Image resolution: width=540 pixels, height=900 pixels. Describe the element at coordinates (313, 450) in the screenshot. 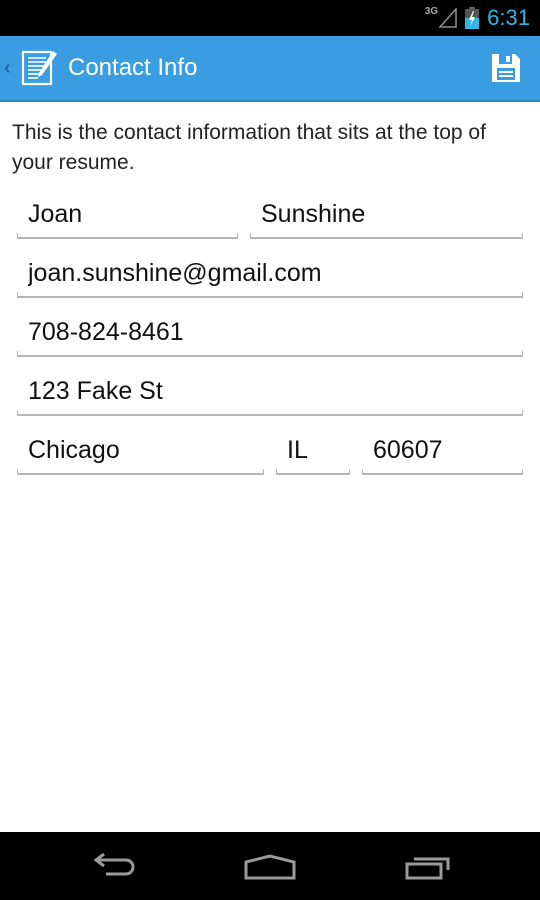

I see `state-input` at that location.